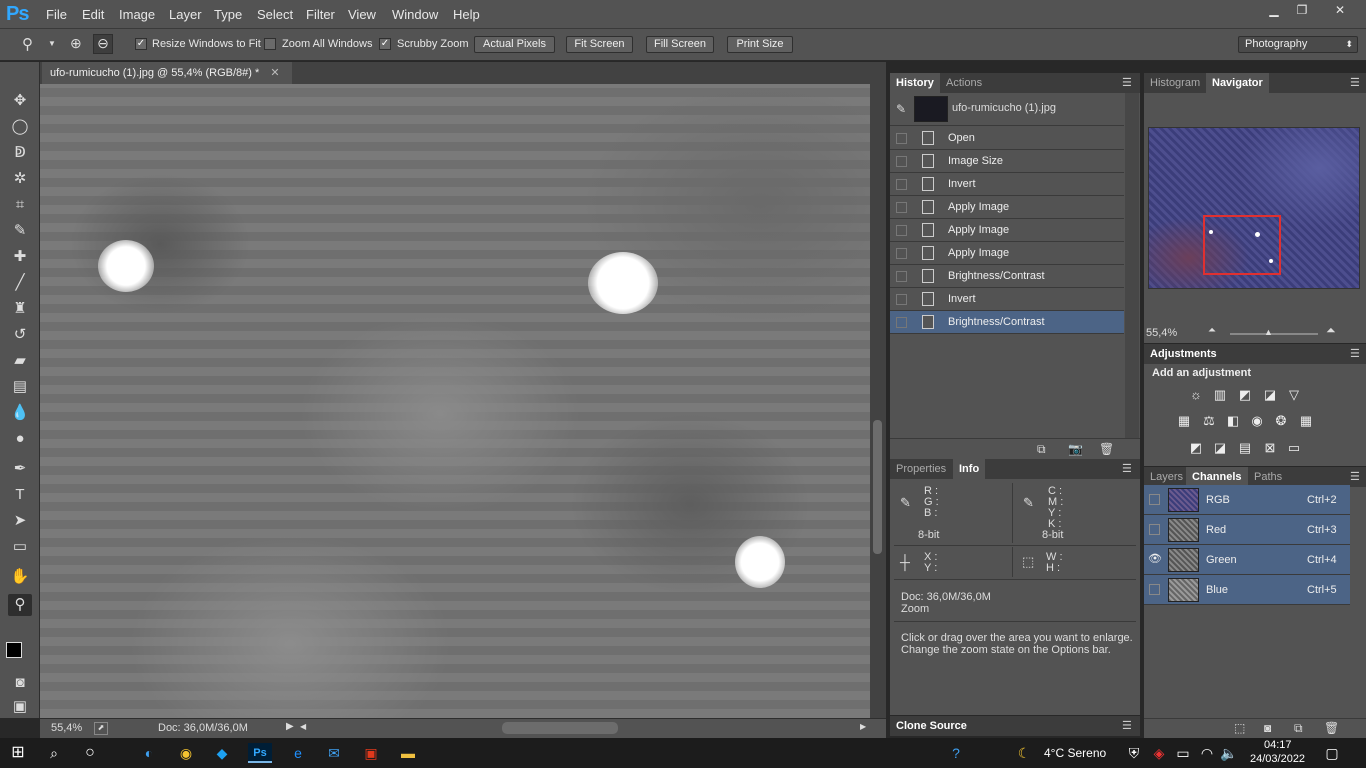 Image resolution: width=1366 pixels, height=768 pixels. Describe the element at coordinates (137, 14) in the screenshot. I see `menu-image: Image` at that location.